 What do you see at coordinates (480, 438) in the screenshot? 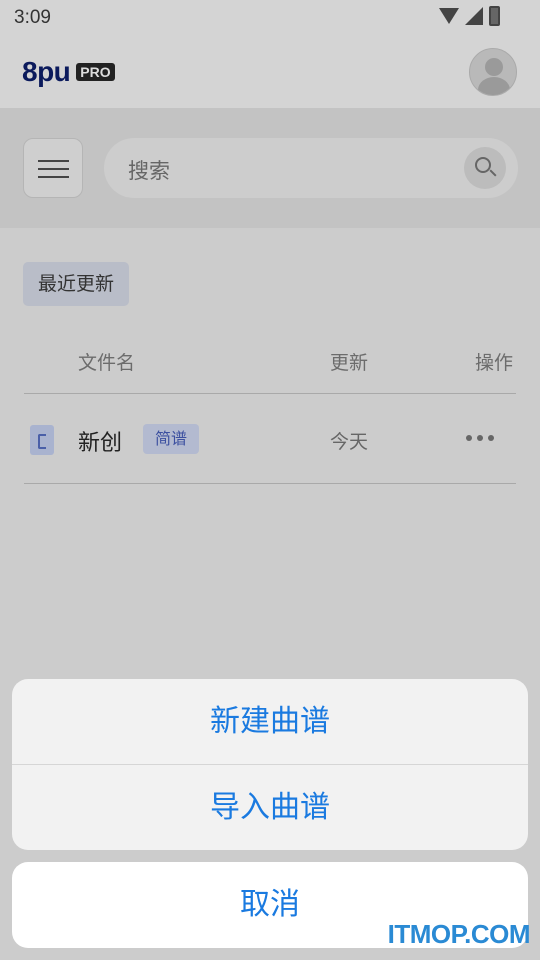
I see `more-icon` at bounding box center [480, 438].